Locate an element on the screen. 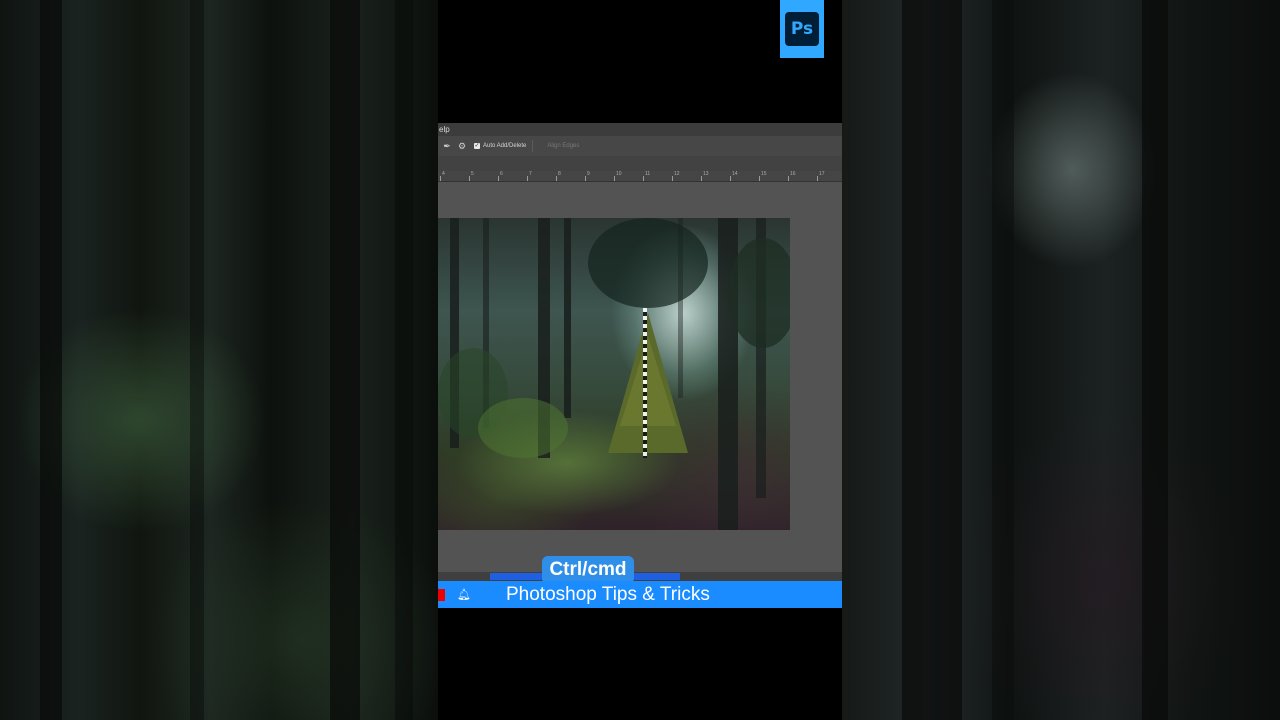 Image resolution: width=1280 pixels, height=720 pixels. pen-add-icon: ✒ is located at coordinates (447, 146).